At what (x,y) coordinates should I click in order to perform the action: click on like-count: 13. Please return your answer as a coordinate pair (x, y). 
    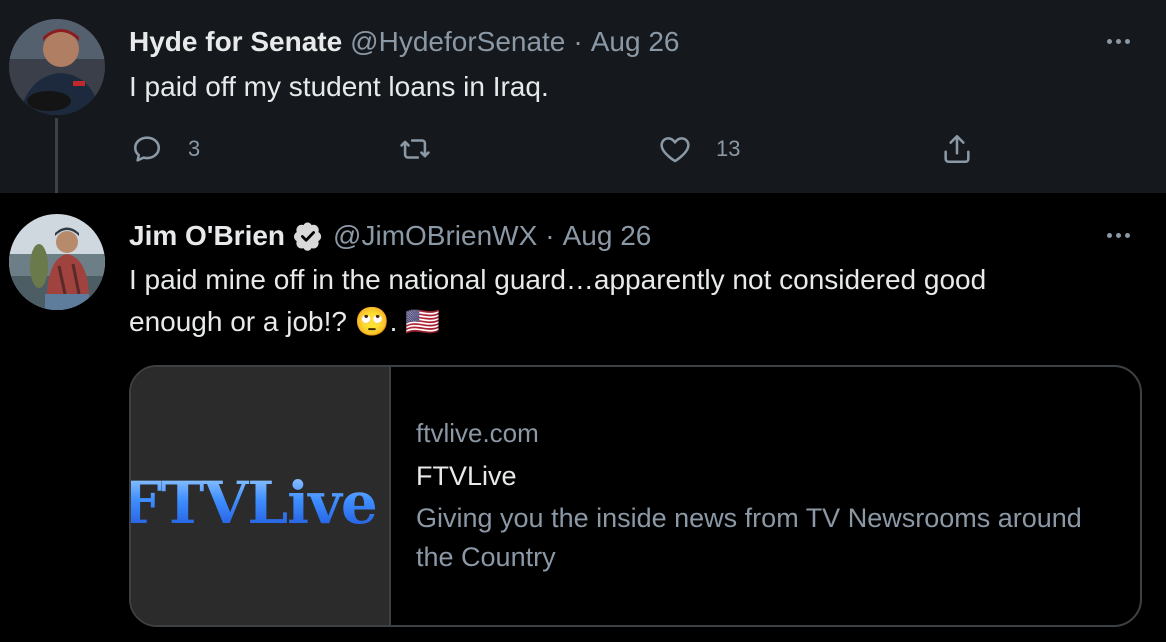
    Looking at the image, I should click on (728, 148).